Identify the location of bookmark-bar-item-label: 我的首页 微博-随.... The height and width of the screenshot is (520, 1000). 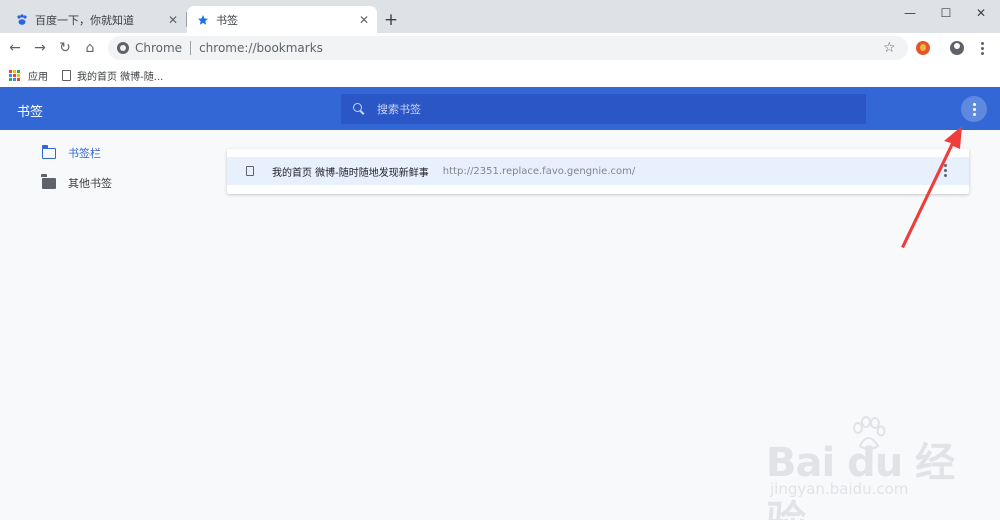
(120, 77).